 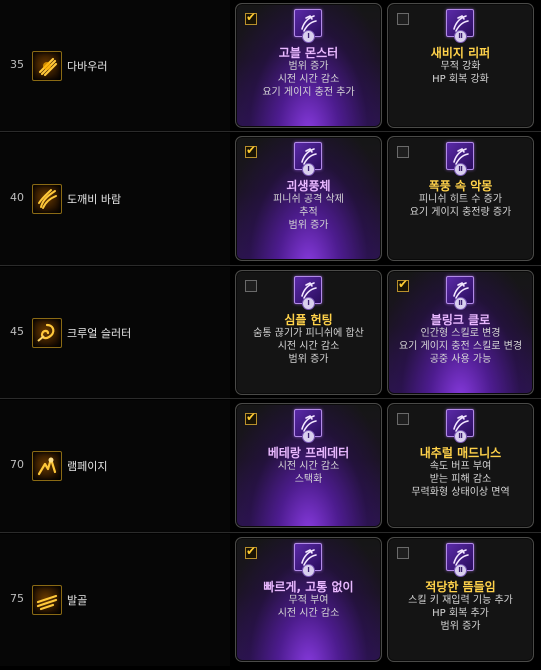 I want to click on tripod-effects: 숨통 끊기가 피니쉬에 합산 시전 시간 감소 범위 증가, so click(x=308, y=346).